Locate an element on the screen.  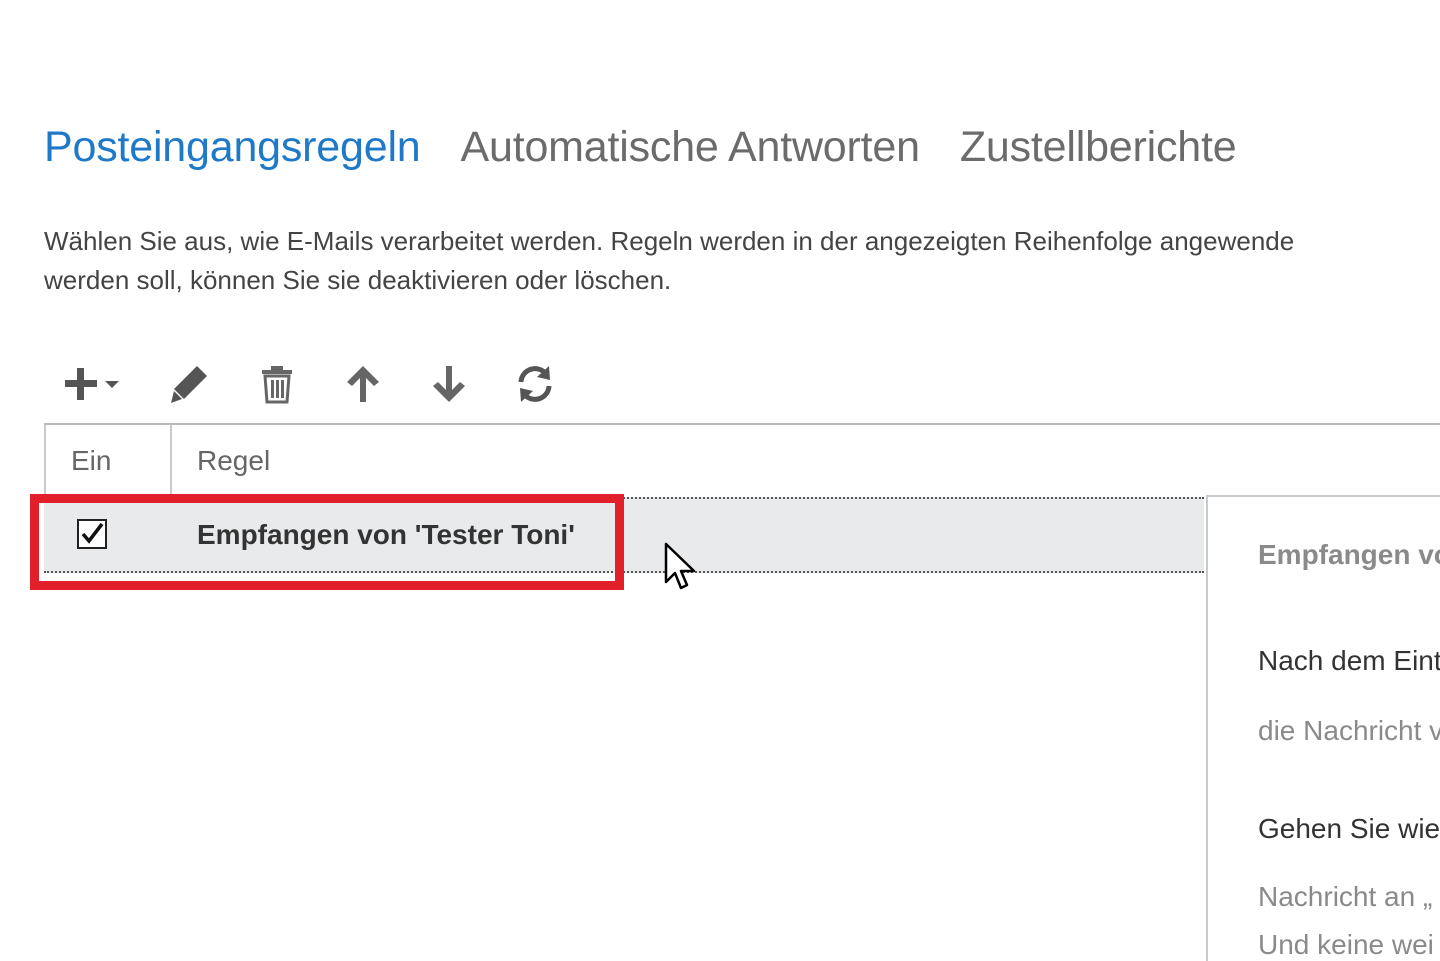
rules-toolbar is located at coordinates (315, 384).